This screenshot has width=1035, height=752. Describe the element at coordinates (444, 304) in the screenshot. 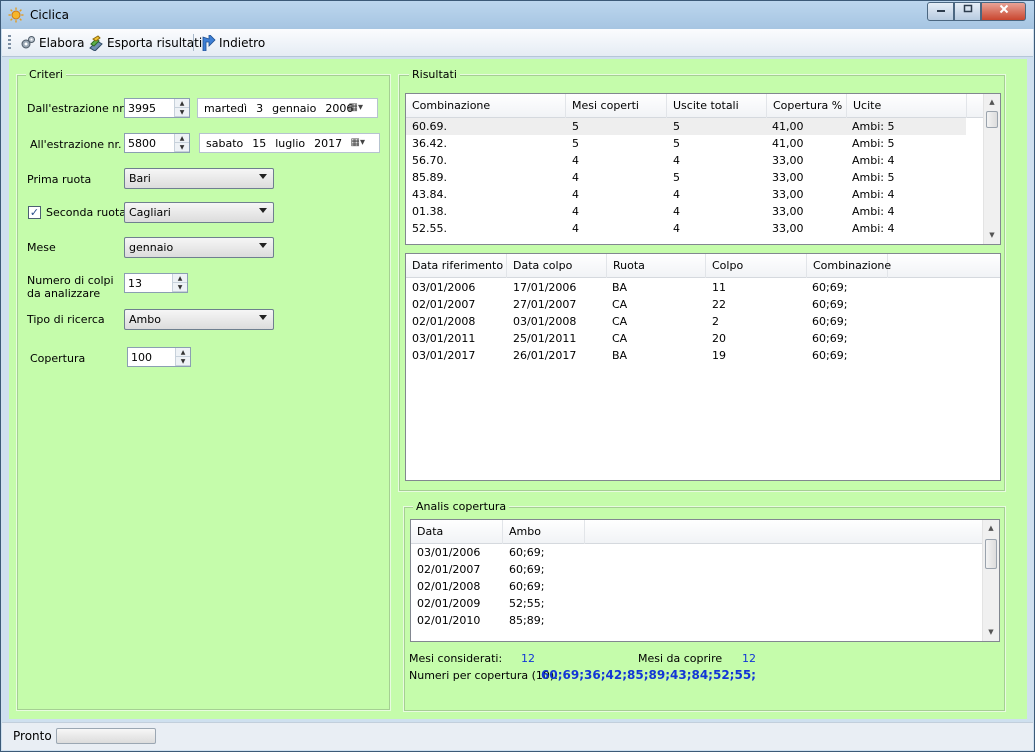

I see `dettaglio-cell: 02/01/2007` at that location.